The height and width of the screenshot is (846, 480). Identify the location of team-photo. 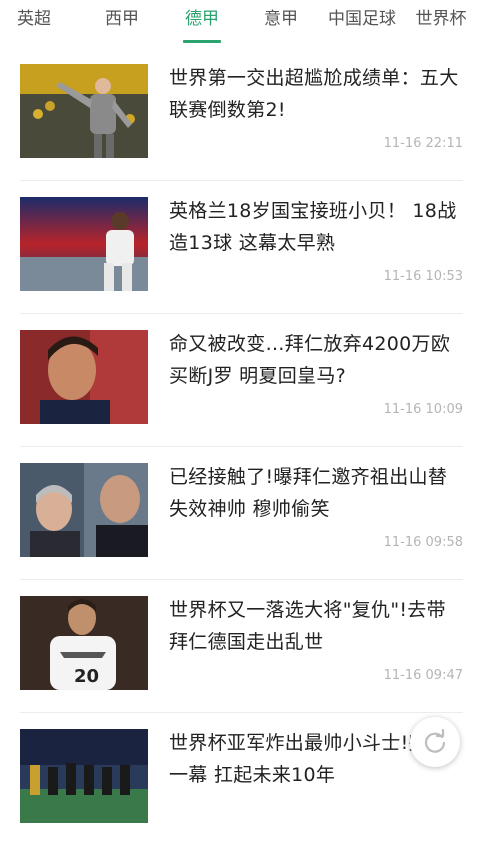
(84, 776).